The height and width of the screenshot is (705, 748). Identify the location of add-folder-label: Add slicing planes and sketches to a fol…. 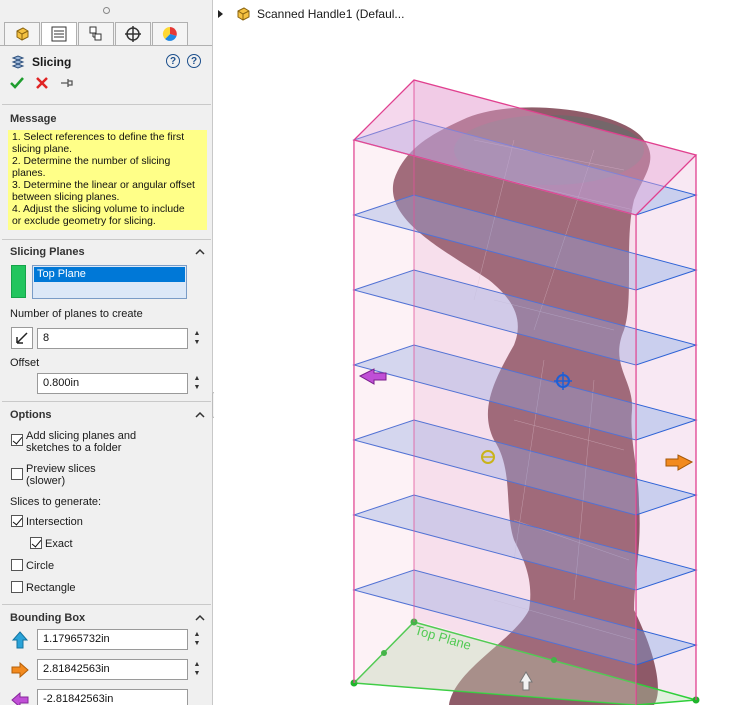
(81, 442).